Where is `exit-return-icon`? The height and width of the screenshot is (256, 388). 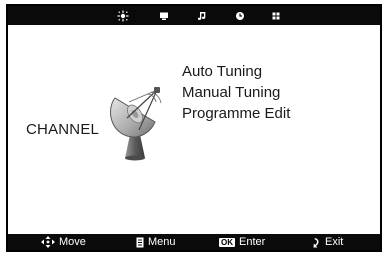
exit-return-icon is located at coordinates (316, 242).